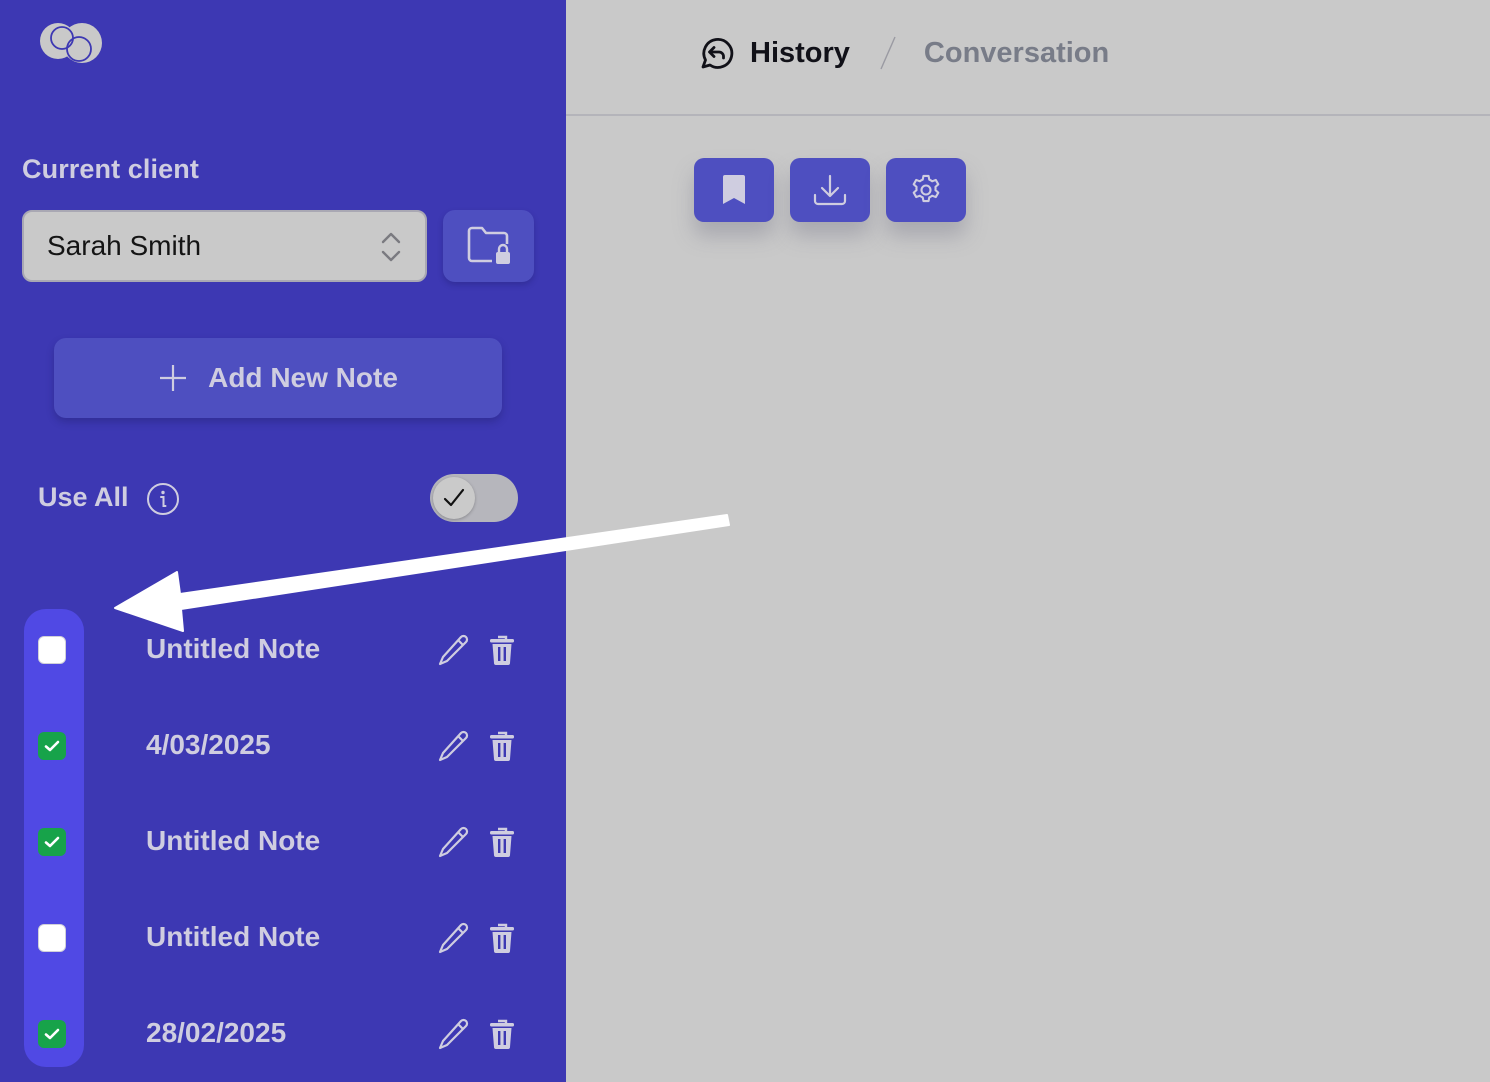 This screenshot has height=1082, width=1490. I want to click on client-select: Sarah Smith, so click(224, 246).